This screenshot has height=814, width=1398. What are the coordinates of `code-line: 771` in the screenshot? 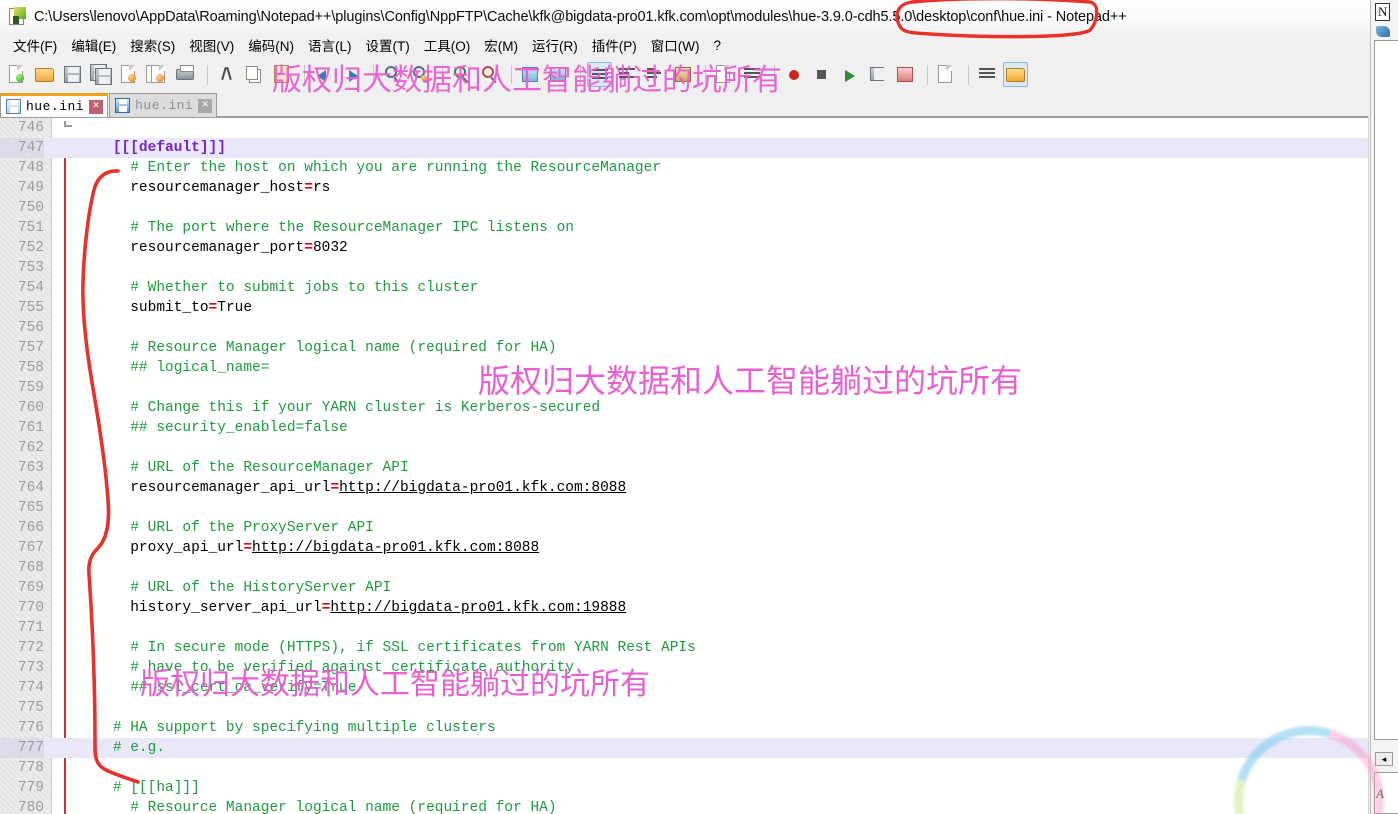 It's located at (684, 628).